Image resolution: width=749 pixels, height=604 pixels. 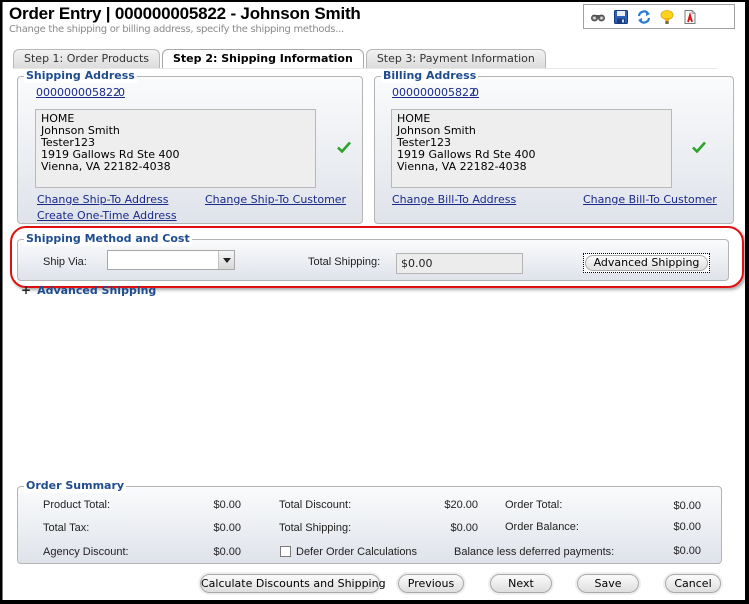 What do you see at coordinates (521, 583) in the screenshot?
I see `next-button: Next` at bounding box center [521, 583].